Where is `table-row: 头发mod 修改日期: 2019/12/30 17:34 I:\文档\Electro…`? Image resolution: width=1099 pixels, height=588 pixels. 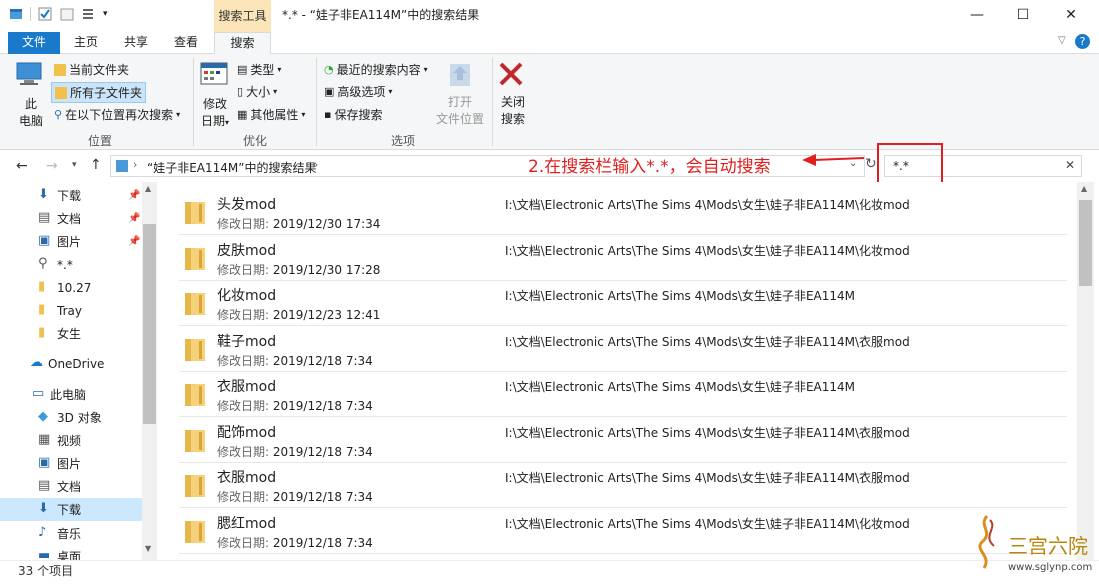
table-row: 头发mod 修改日期: 2019/12/30 17:34 I:\文档\Electro… is located at coordinates (623, 212).